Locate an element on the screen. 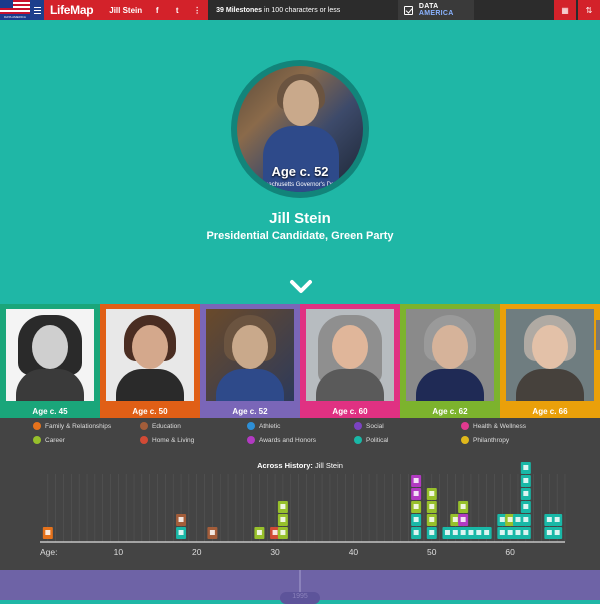 The image size is (600, 604). legend-item: Home & Living is located at coordinates (167, 440).